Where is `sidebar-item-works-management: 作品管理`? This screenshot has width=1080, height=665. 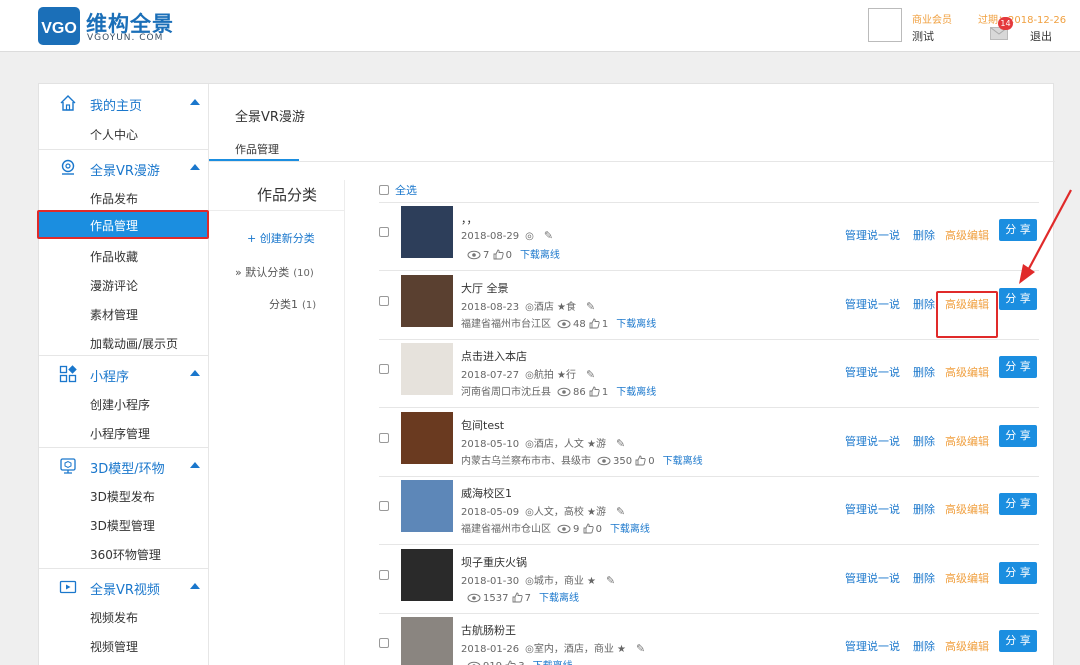 sidebar-item-works-management: 作品管理 is located at coordinates (123, 224).